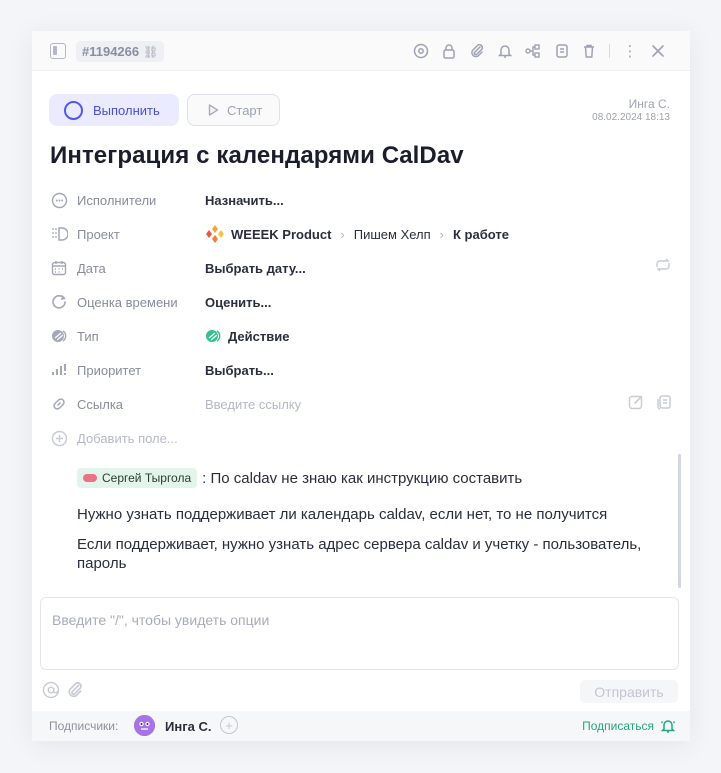 The width and height of the screenshot is (721, 773). What do you see at coordinates (245, 110) in the screenshot?
I see `start-button-label: Старт` at bounding box center [245, 110].